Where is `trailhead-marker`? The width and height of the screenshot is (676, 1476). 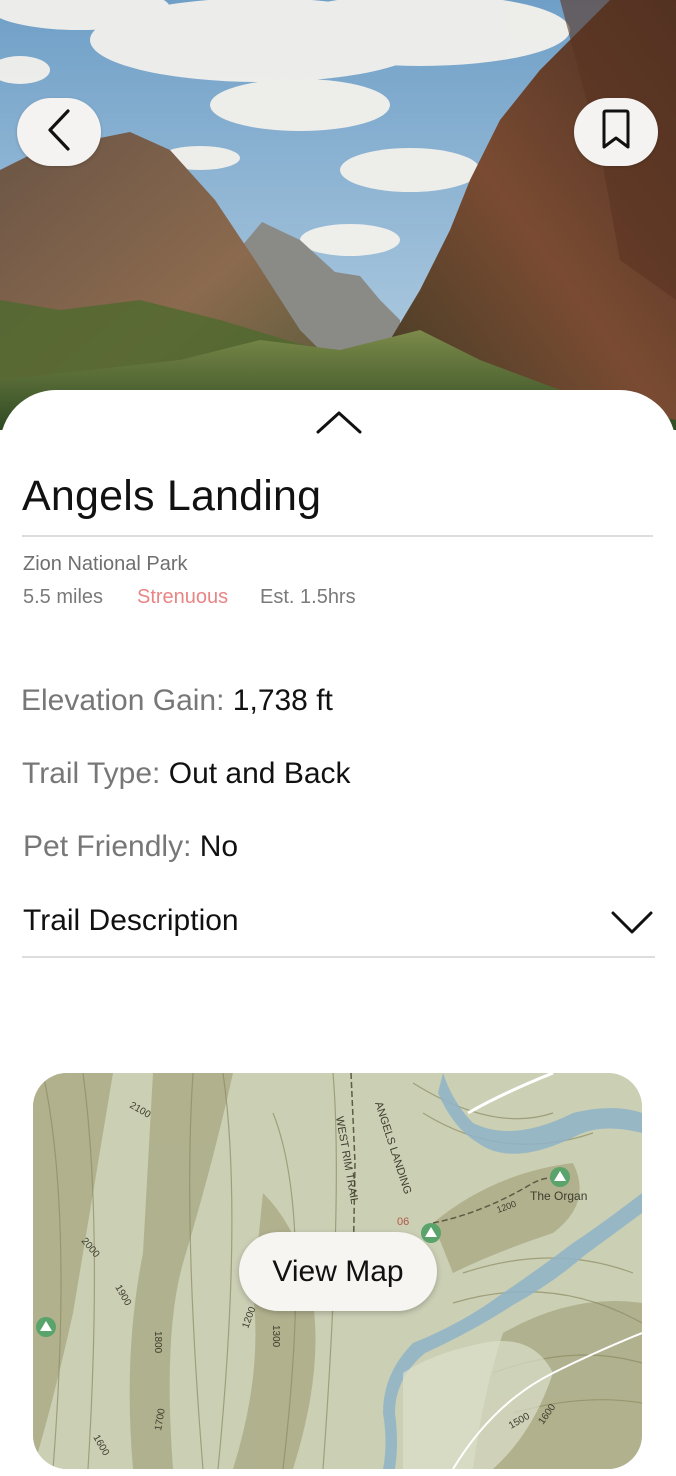
trailhead-marker is located at coordinates (431, 1233).